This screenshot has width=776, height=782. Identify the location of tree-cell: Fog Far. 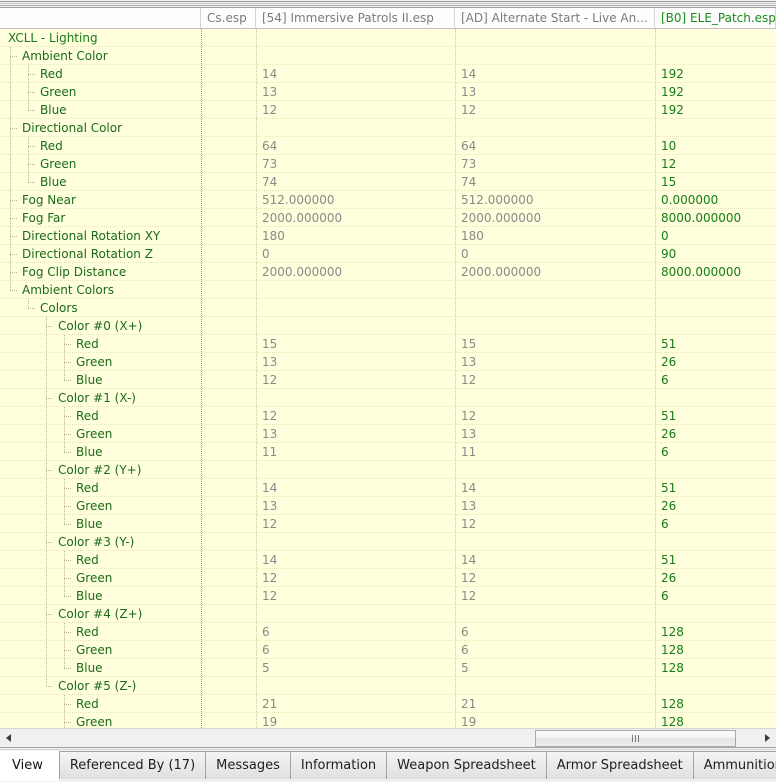
(100, 218).